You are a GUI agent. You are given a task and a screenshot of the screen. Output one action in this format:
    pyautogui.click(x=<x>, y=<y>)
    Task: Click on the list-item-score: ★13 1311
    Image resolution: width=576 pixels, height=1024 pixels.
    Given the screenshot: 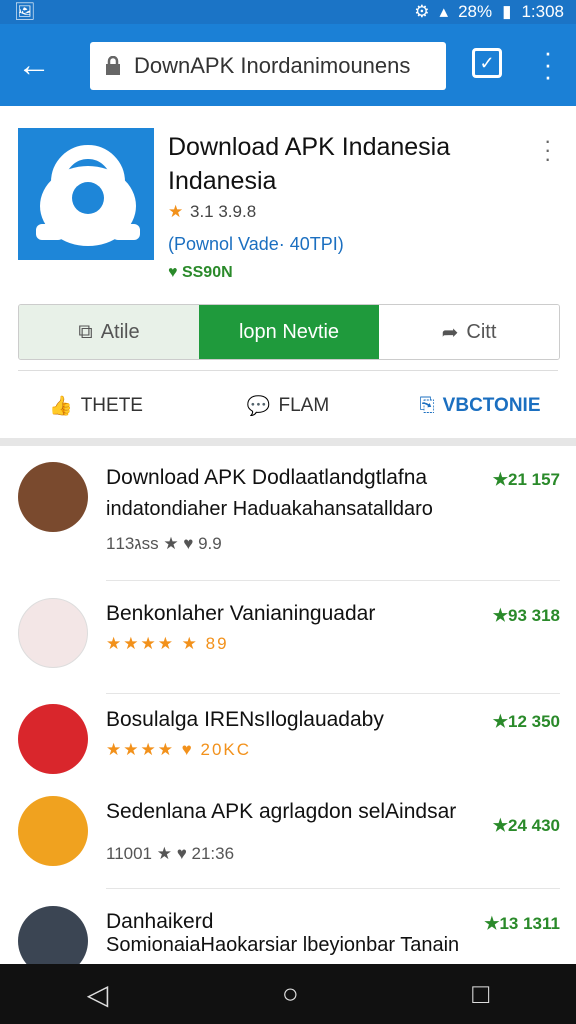 What is the action you would take?
    pyautogui.click(x=522, y=923)
    